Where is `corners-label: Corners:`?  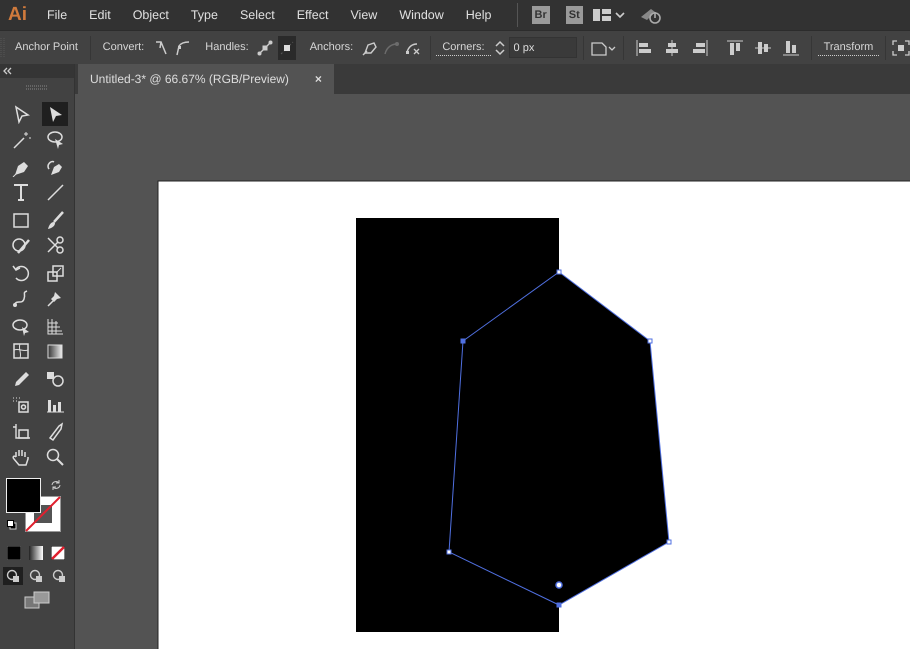 corners-label: Corners: is located at coordinates (463, 47).